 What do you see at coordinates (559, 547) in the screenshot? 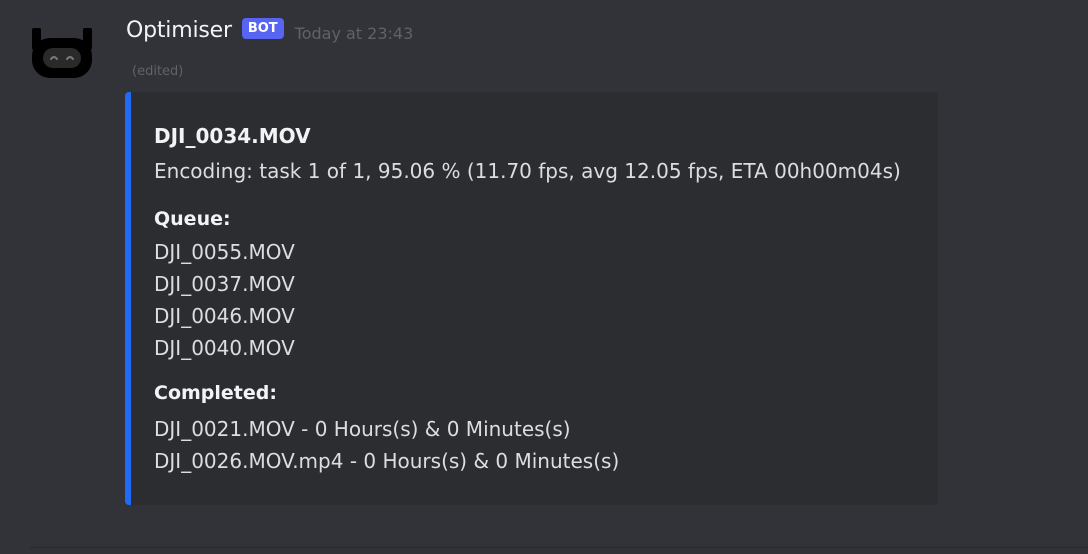
I see `divider` at bounding box center [559, 547].